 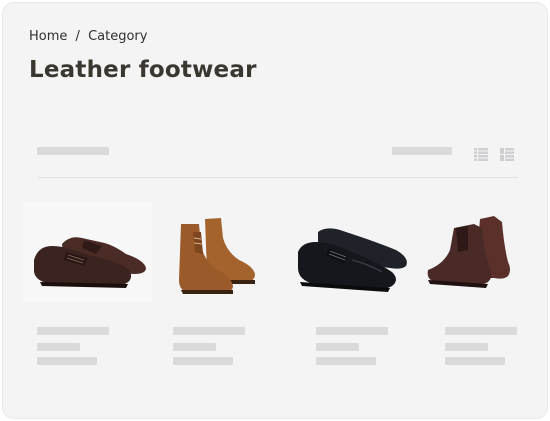 I want to click on product-3-meta-placeholder, so click(x=337, y=347).